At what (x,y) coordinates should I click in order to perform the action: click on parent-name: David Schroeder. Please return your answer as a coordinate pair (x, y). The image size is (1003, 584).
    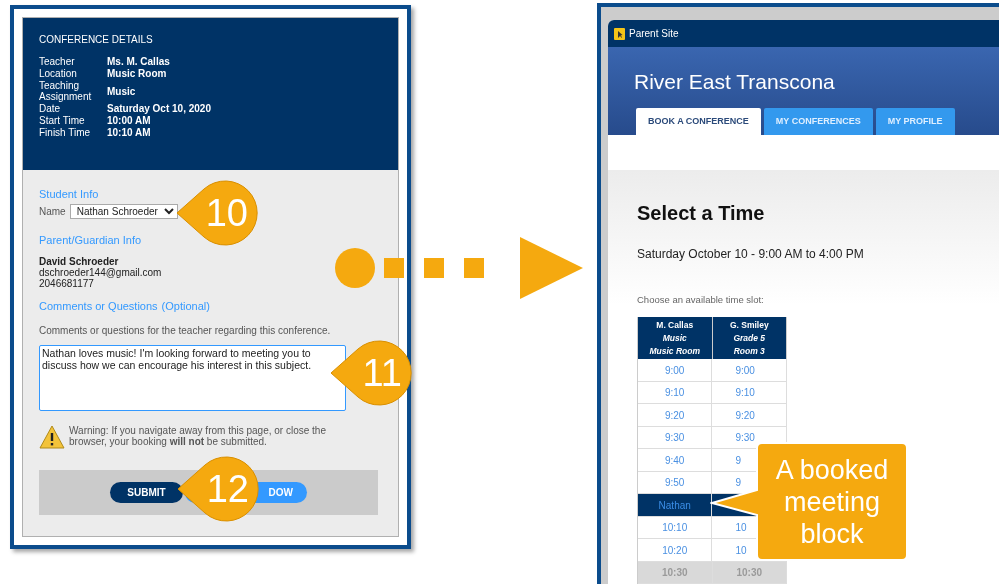
    Looking at the image, I should click on (79, 261).